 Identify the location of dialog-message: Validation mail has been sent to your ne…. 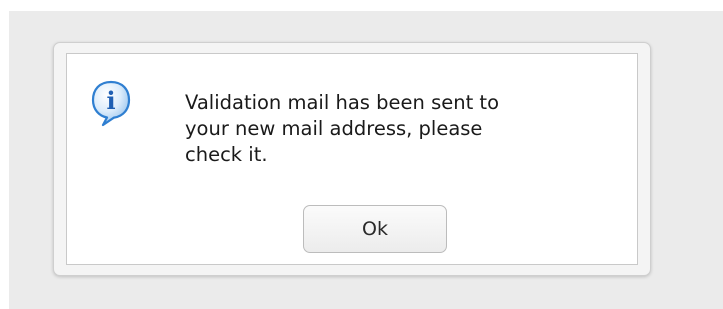
(342, 128).